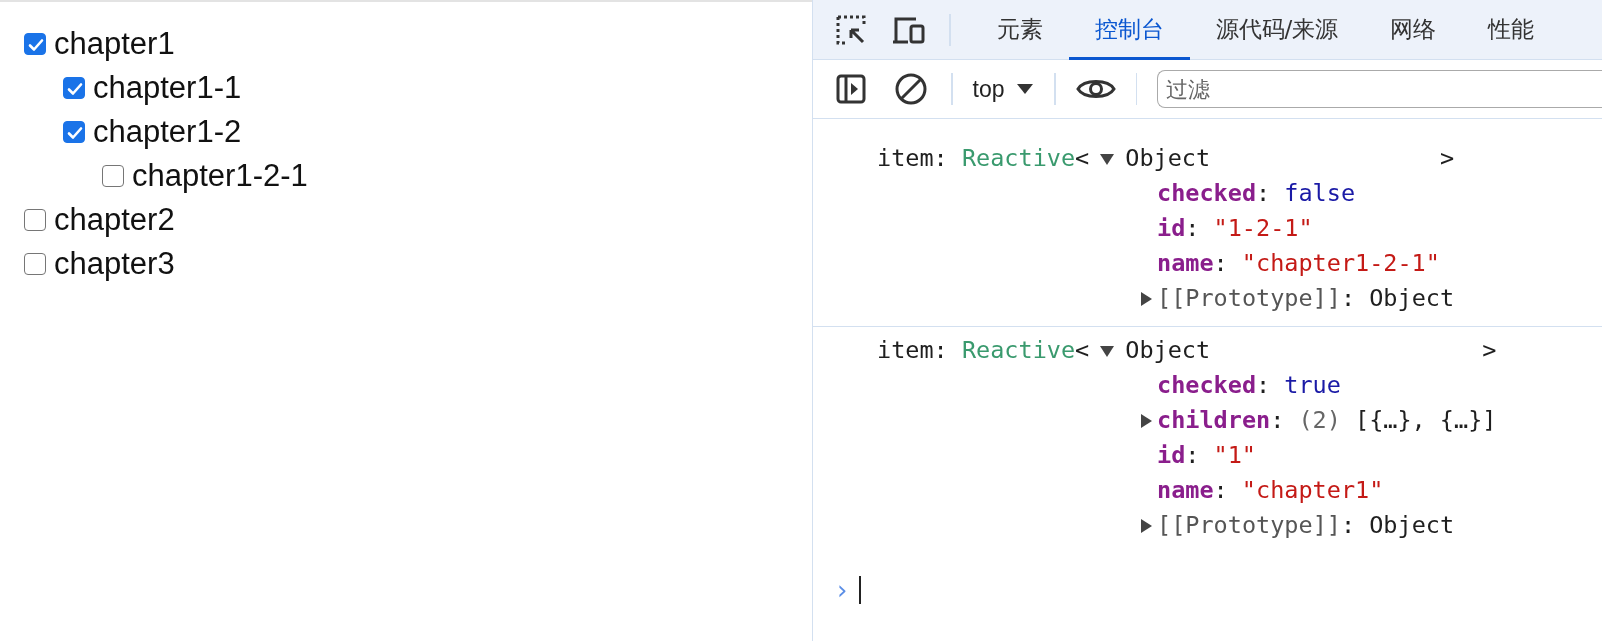 This screenshot has width=1602, height=641. I want to click on devtools-tab: 网络, so click(1413, 30).